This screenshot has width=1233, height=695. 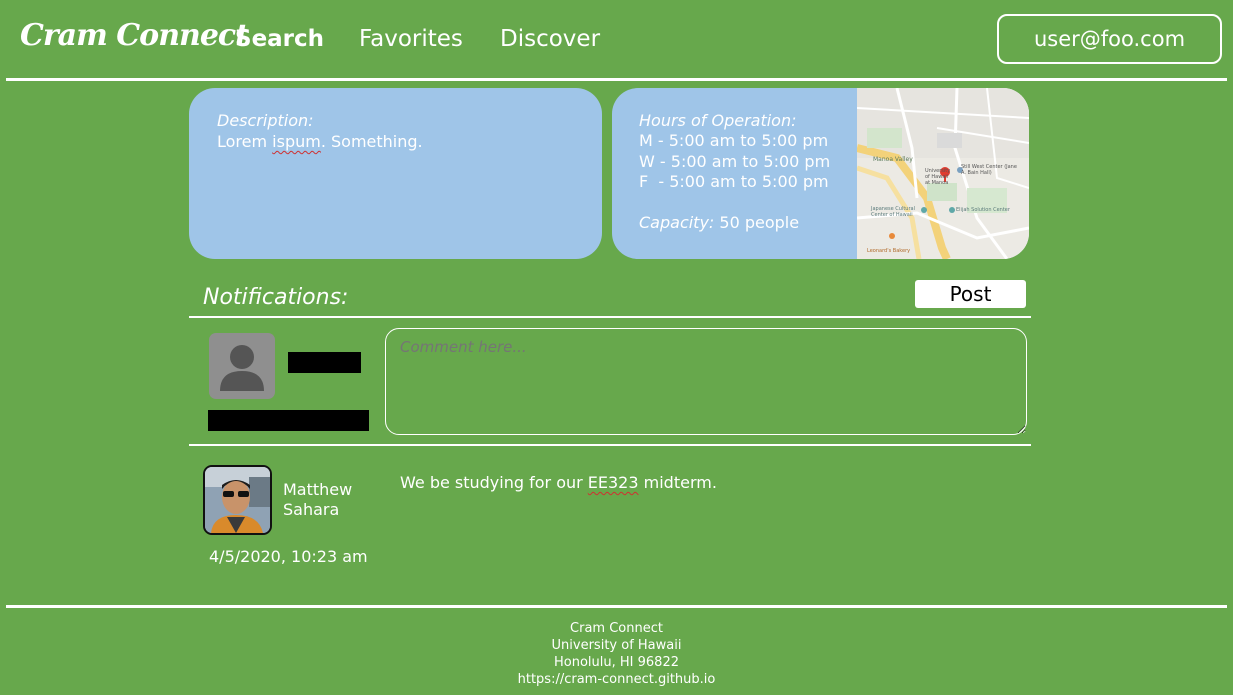 I want to click on author-photo, so click(x=237, y=500).